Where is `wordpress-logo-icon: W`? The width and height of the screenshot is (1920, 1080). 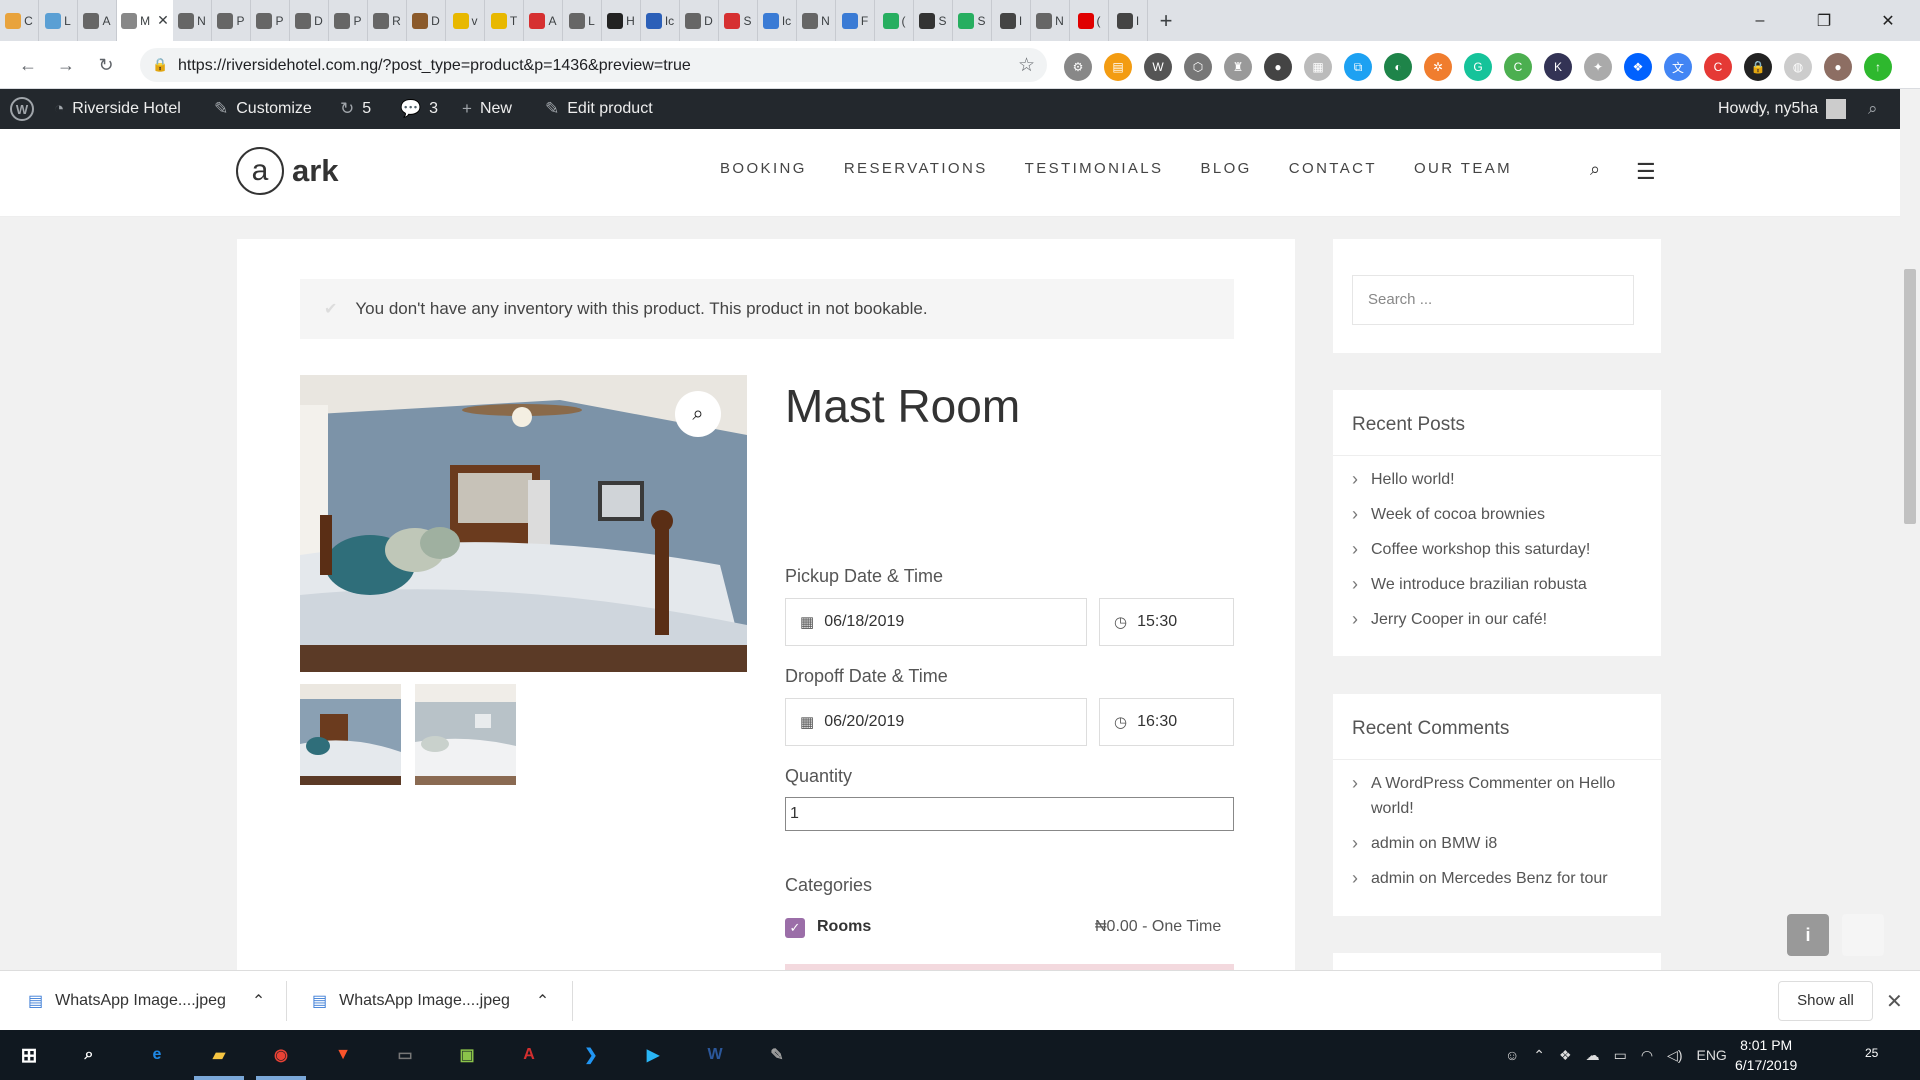 wordpress-logo-icon: W is located at coordinates (22, 109).